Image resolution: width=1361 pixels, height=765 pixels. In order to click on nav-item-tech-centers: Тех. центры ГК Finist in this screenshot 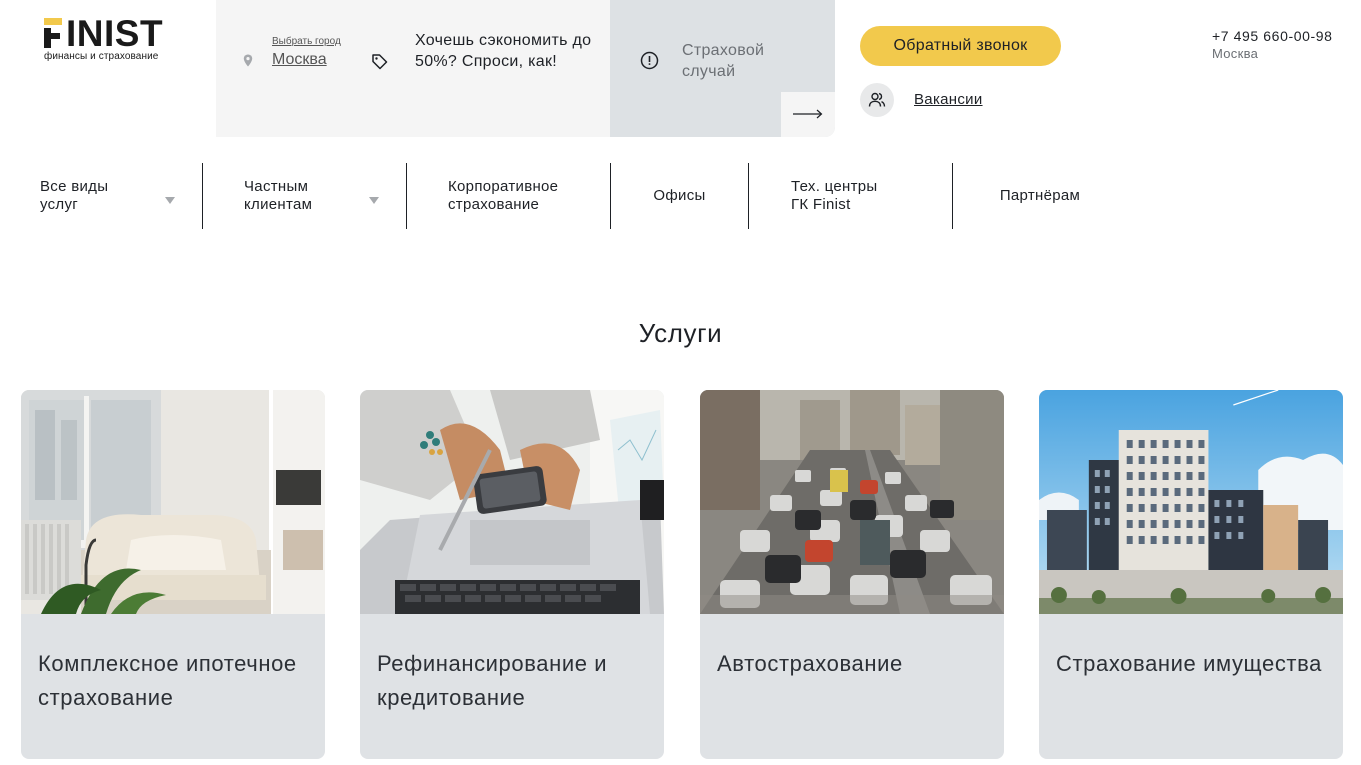, I will do `click(850, 196)`.